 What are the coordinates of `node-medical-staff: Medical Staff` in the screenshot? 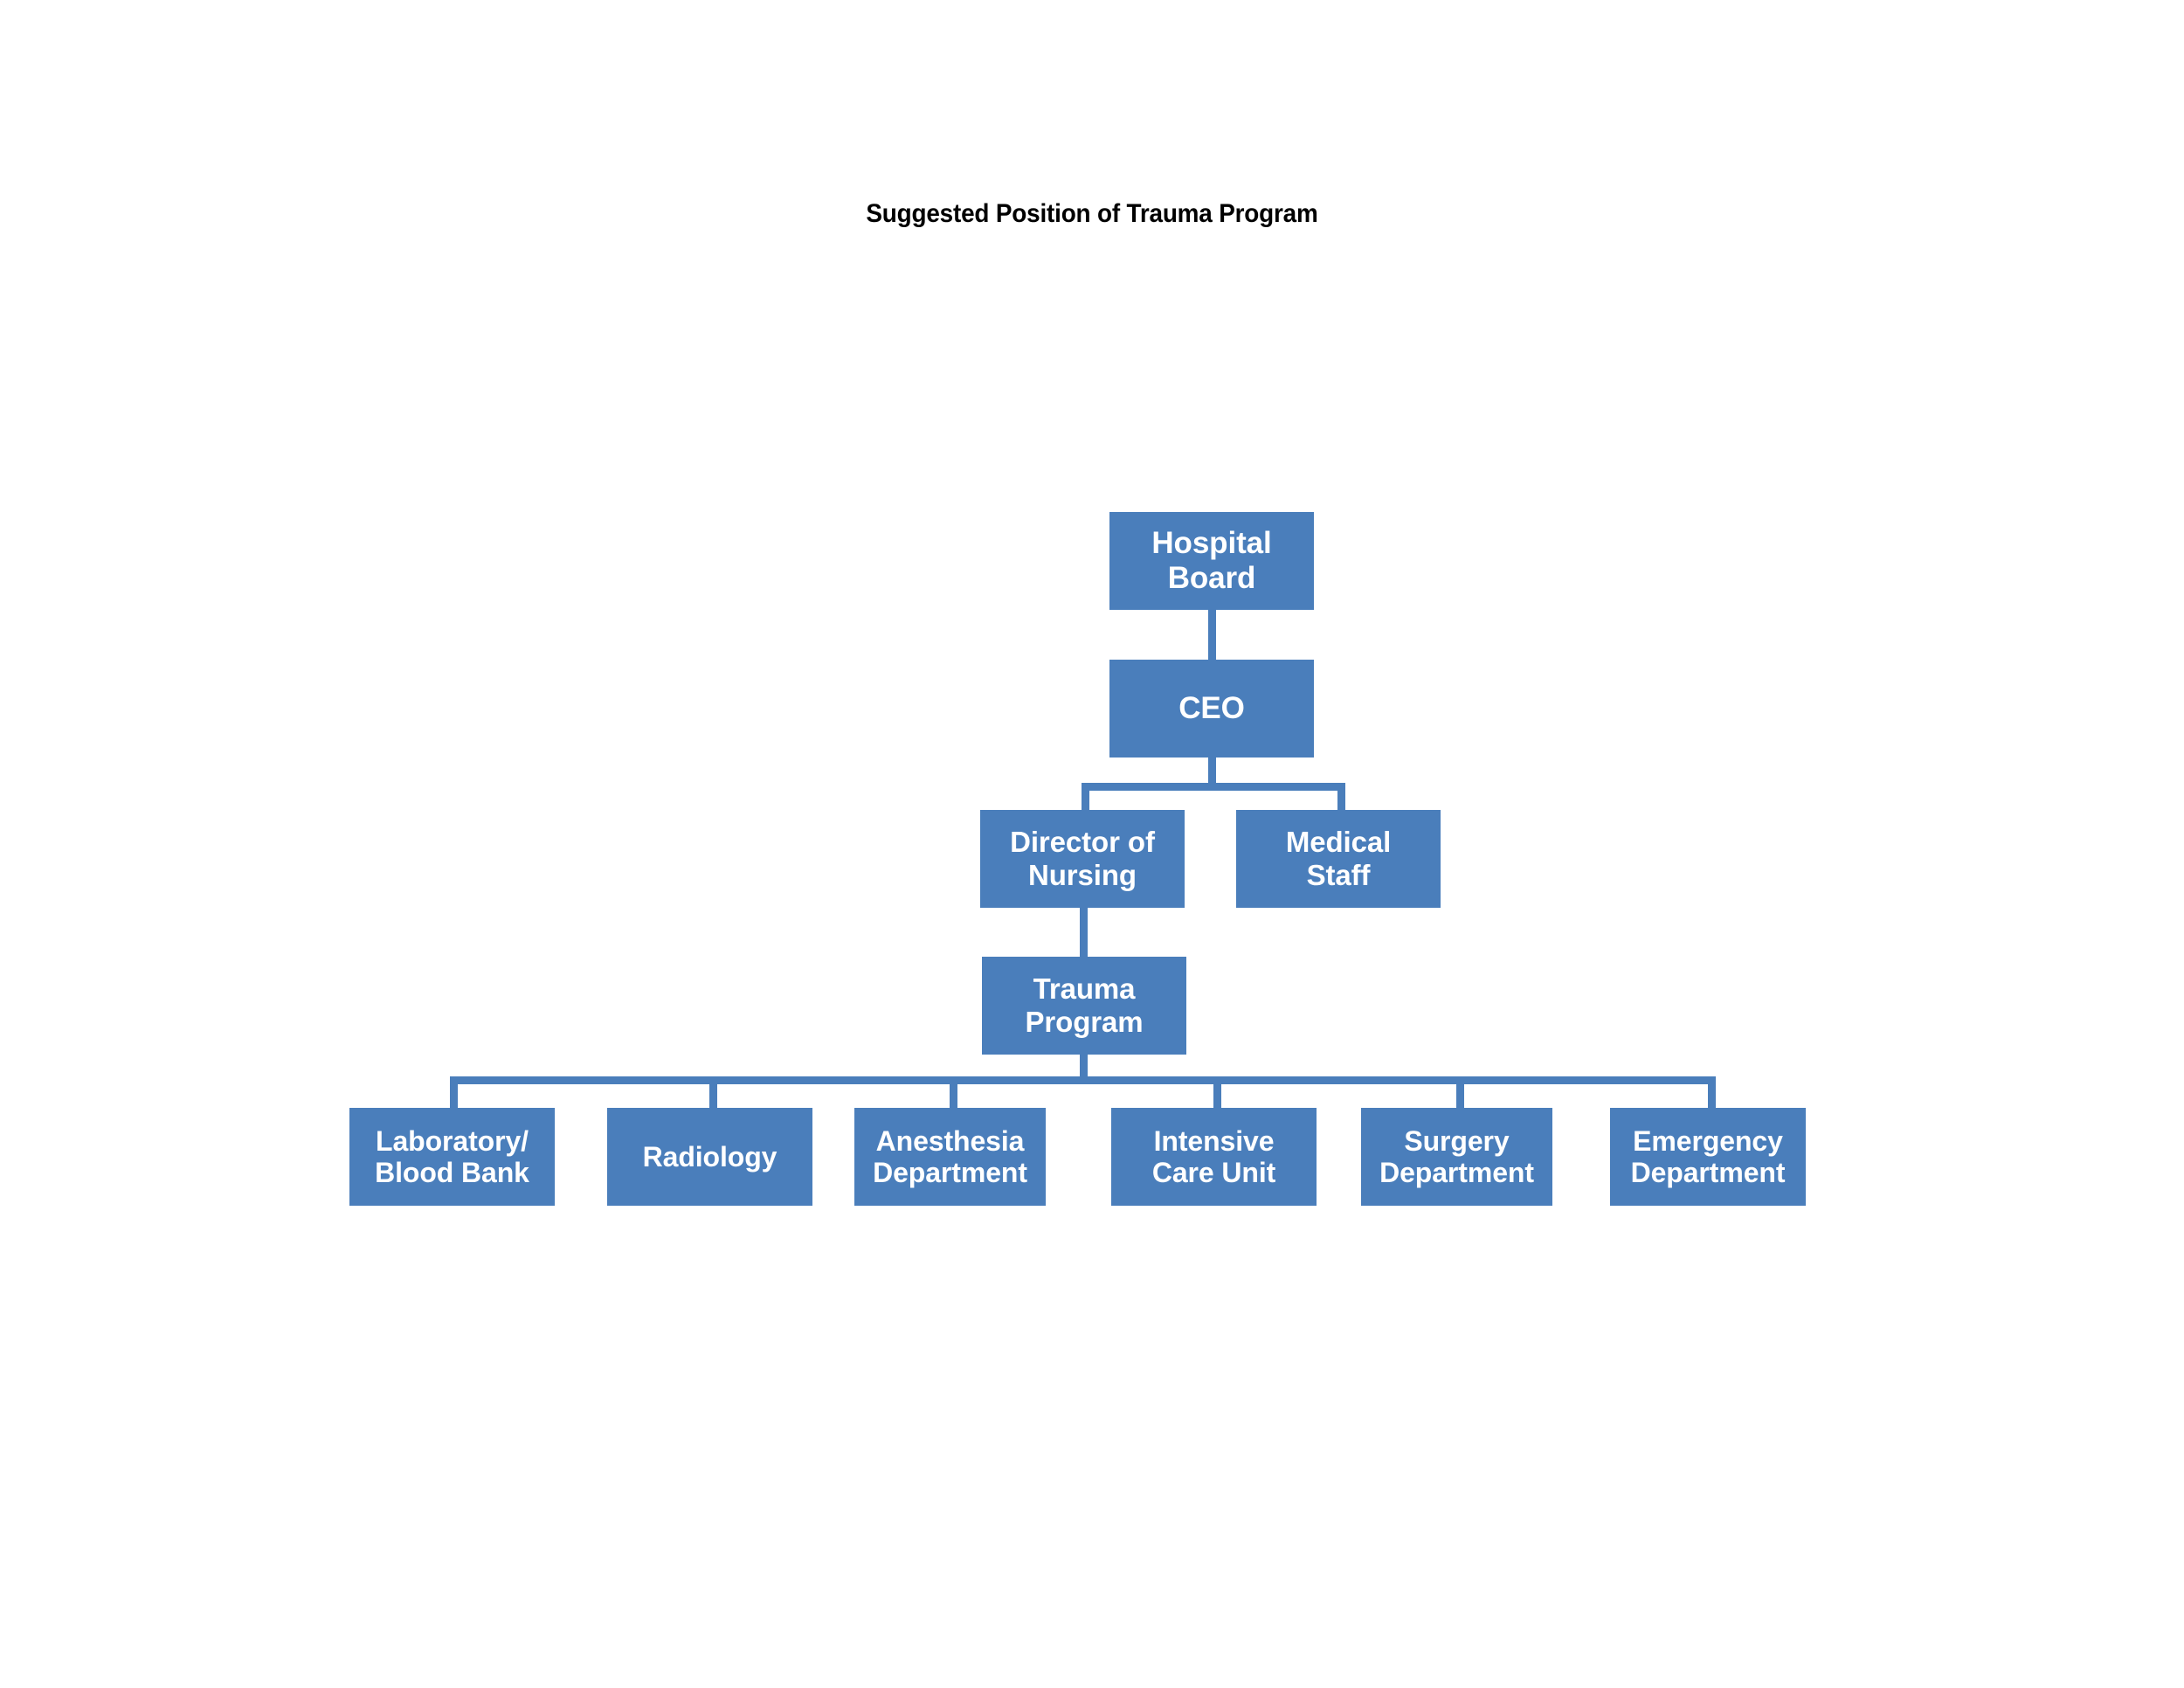 It's located at (1338, 859).